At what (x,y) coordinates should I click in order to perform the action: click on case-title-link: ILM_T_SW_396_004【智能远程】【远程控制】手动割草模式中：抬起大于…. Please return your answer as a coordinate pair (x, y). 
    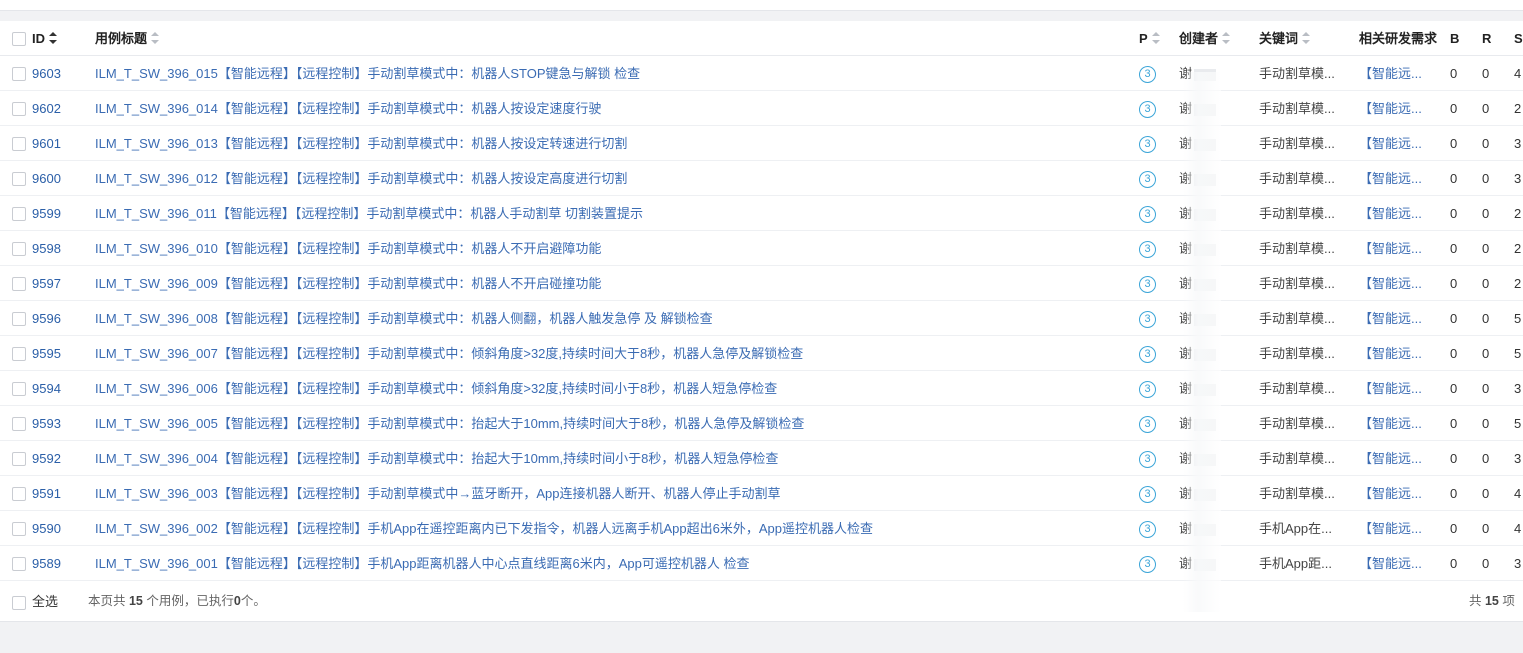
    Looking at the image, I should click on (610, 458).